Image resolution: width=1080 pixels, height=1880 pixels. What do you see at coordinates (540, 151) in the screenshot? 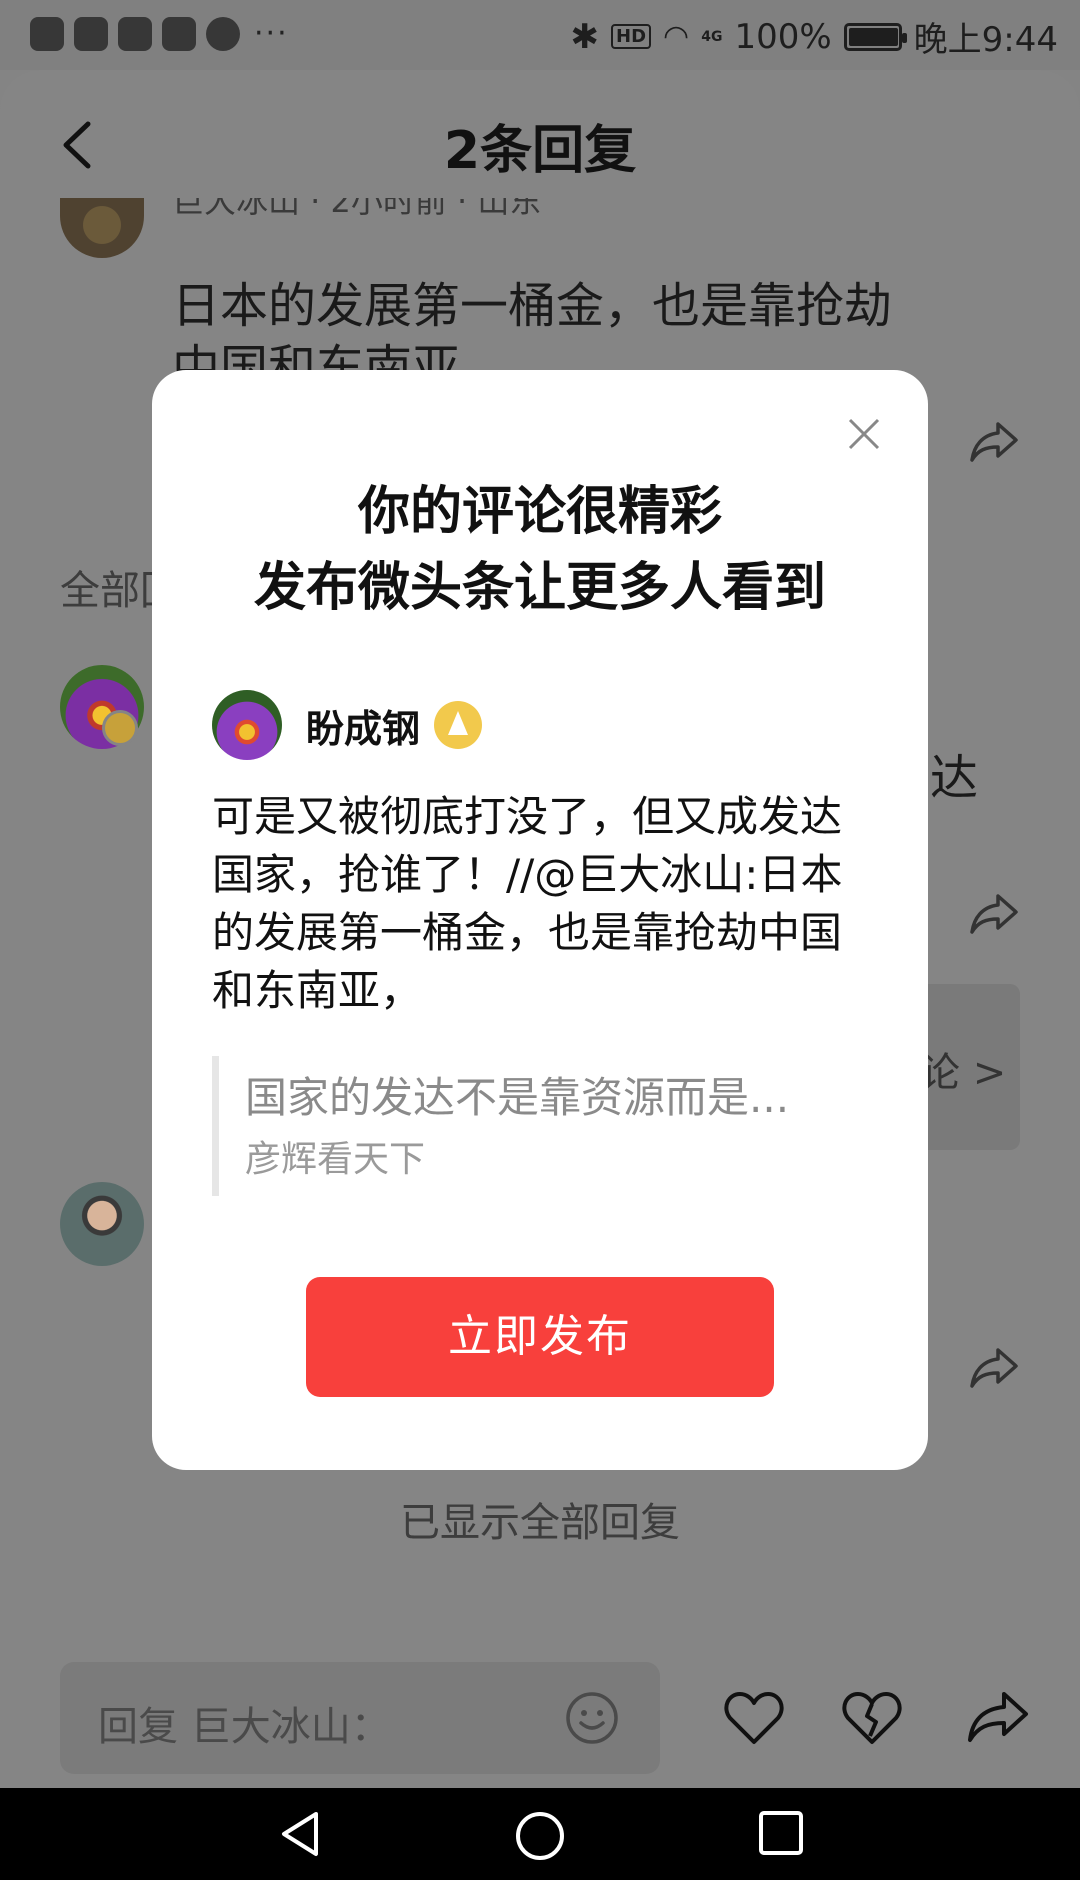
I see `page-title: 2条回复` at bounding box center [540, 151].